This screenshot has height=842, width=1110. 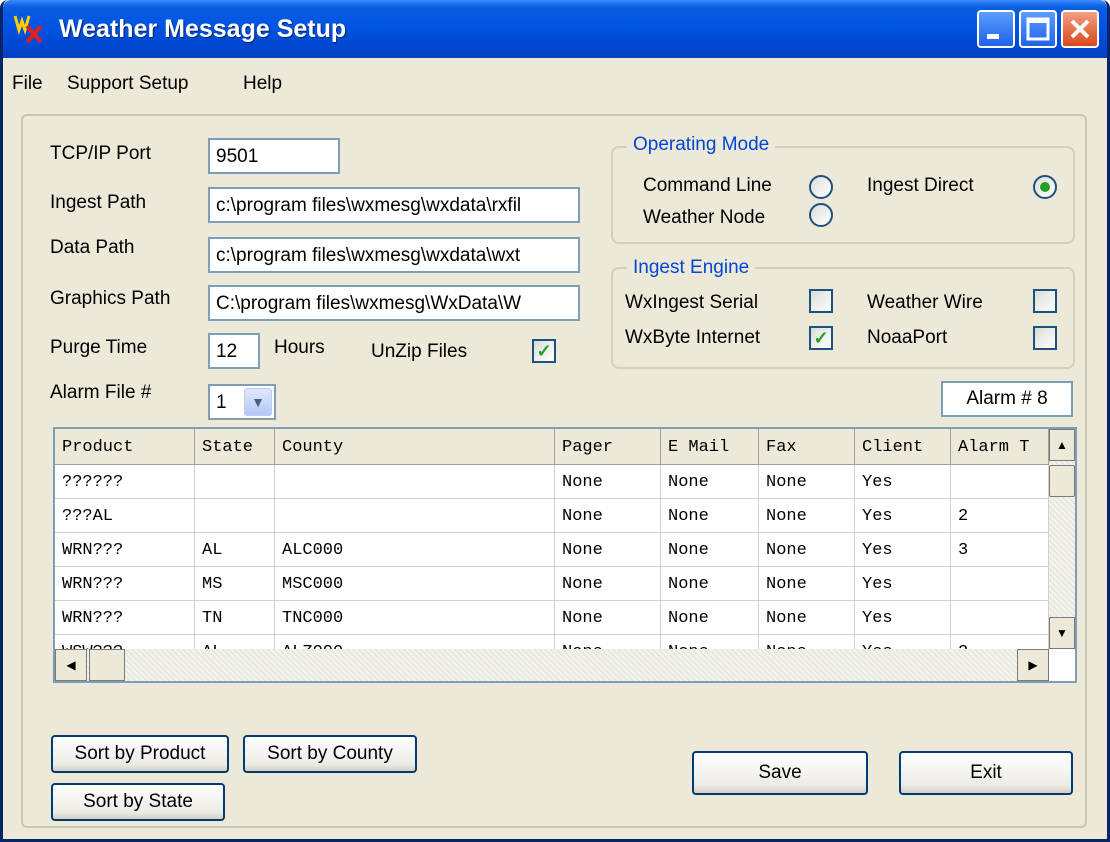 I want to click on close-button, so click(x=1080, y=29).